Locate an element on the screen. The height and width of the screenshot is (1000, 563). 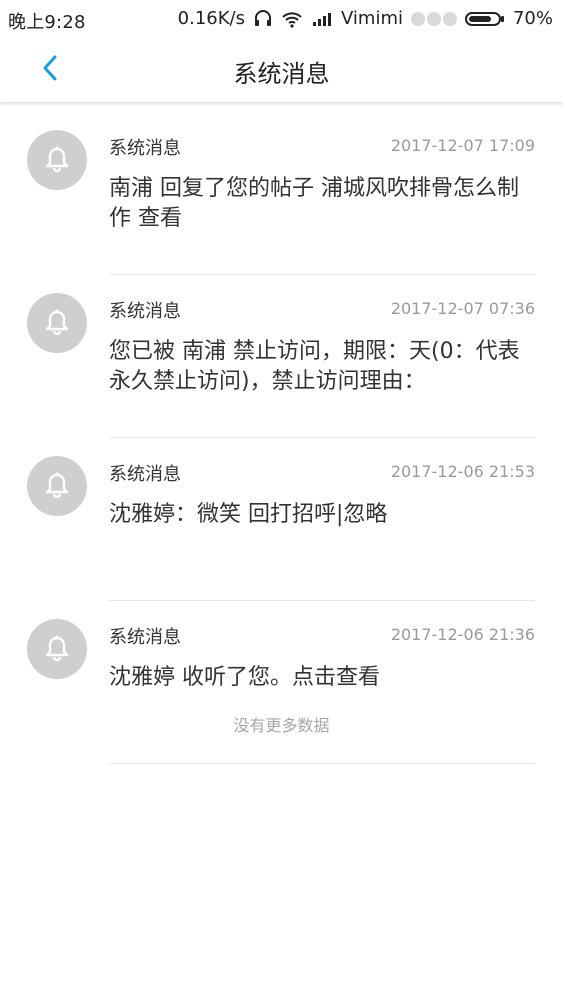
battery-percent: 70% is located at coordinates (532, 18).